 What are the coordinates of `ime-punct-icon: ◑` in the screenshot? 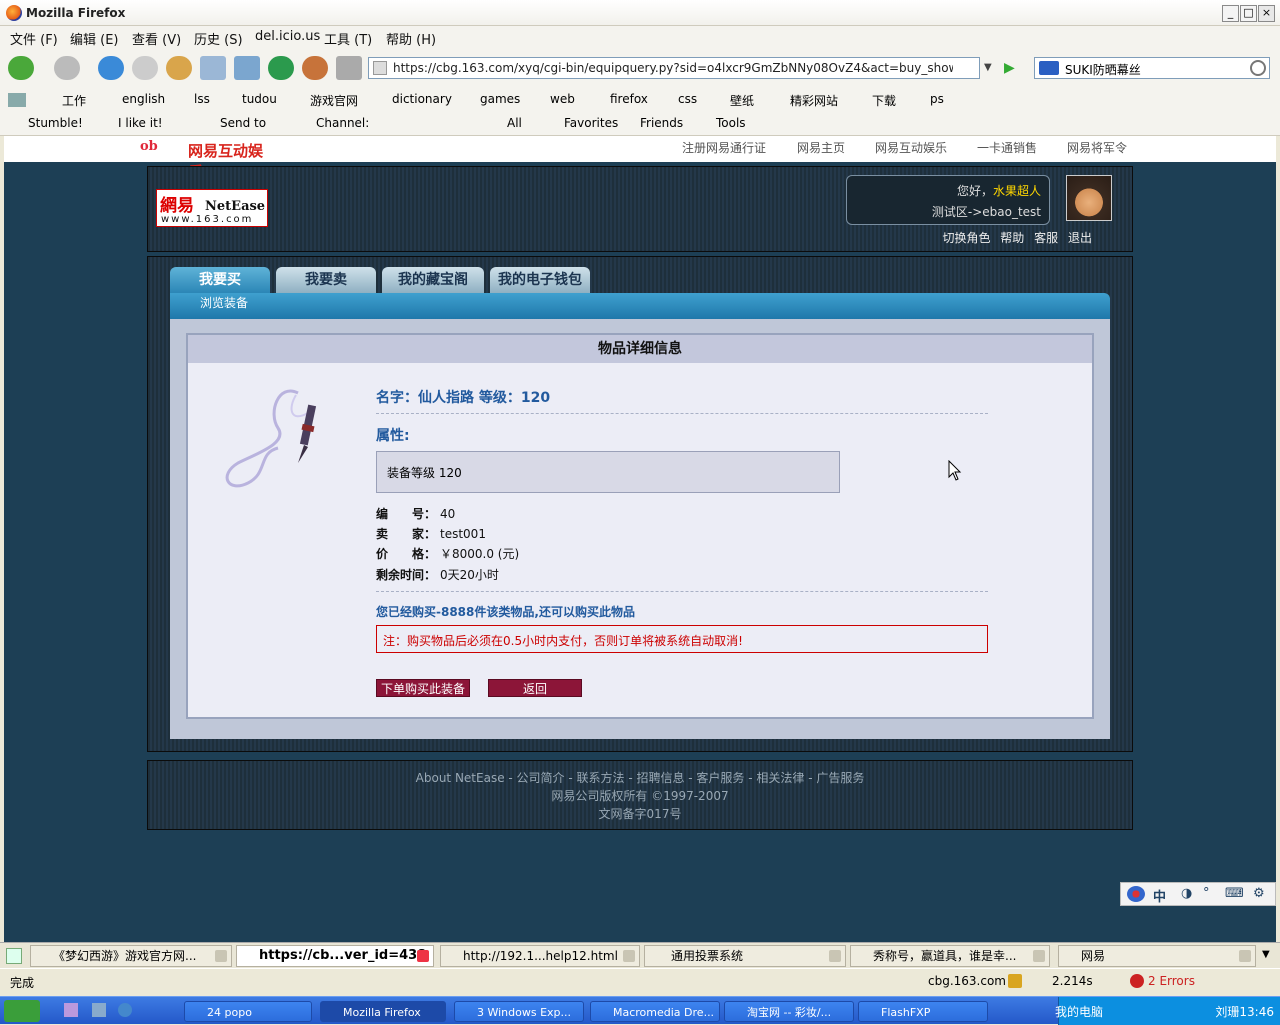 It's located at (1186, 893).